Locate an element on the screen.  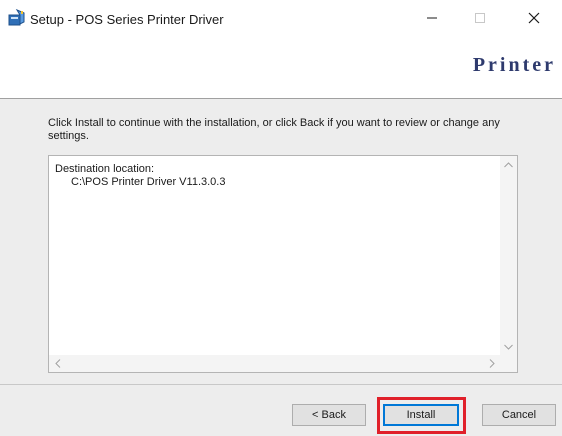
close-icon is located at coordinates (534, 19).